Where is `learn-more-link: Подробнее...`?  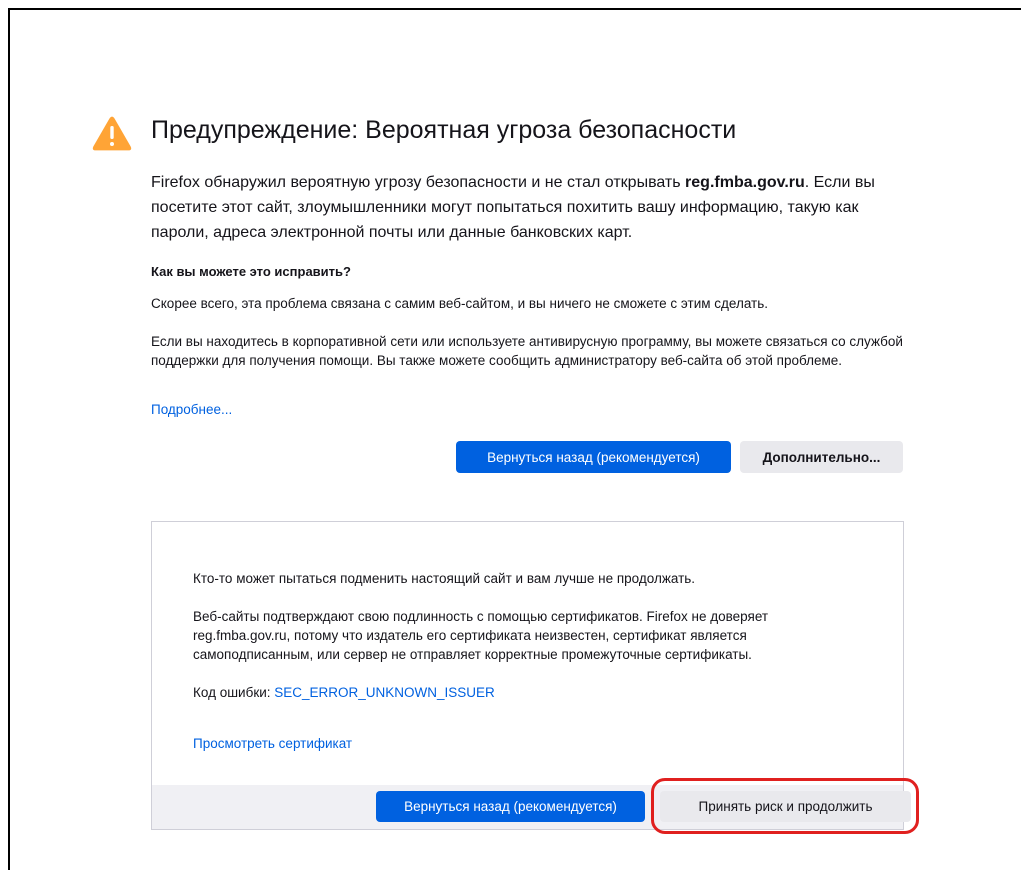
learn-more-link: Подробнее... is located at coordinates (191, 409).